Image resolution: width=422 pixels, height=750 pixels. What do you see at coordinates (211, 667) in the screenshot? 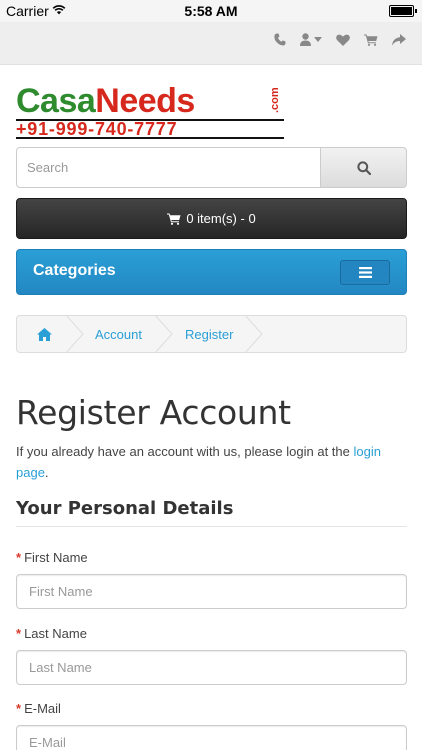
I see `last-name-field` at bounding box center [211, 667].